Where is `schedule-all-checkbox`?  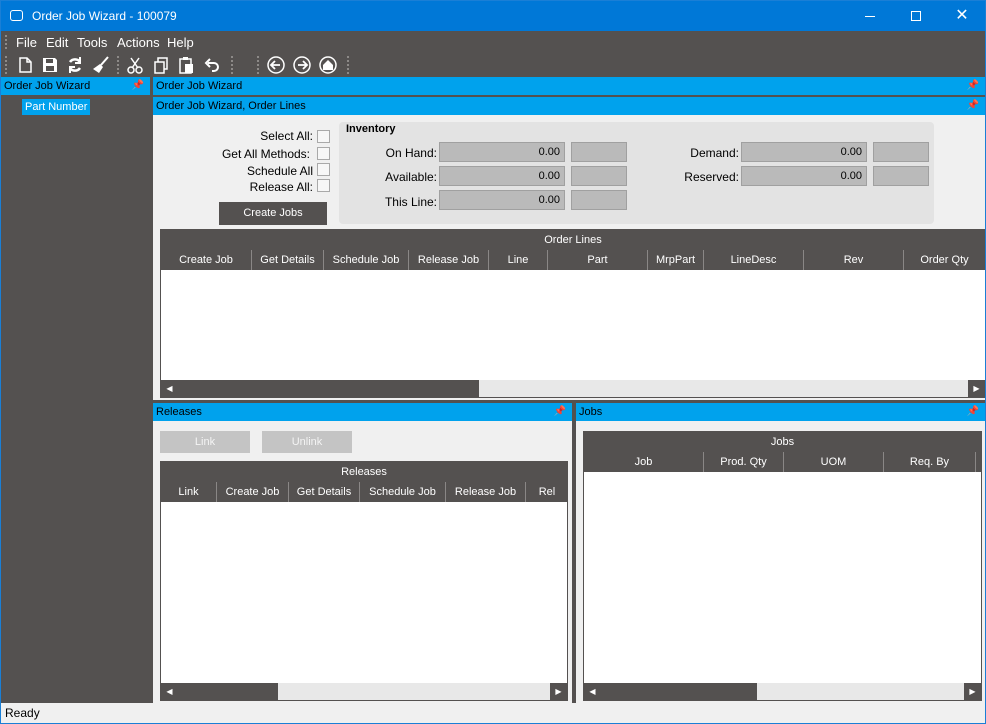 schedule-all-checkbox is located at coordinates (323, 169).